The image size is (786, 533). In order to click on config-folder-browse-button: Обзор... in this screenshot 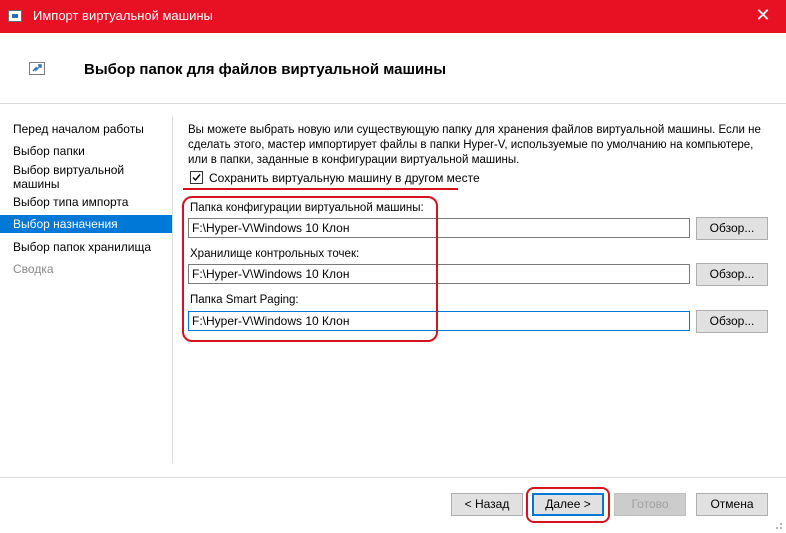, I will do `click(732, 228)`.